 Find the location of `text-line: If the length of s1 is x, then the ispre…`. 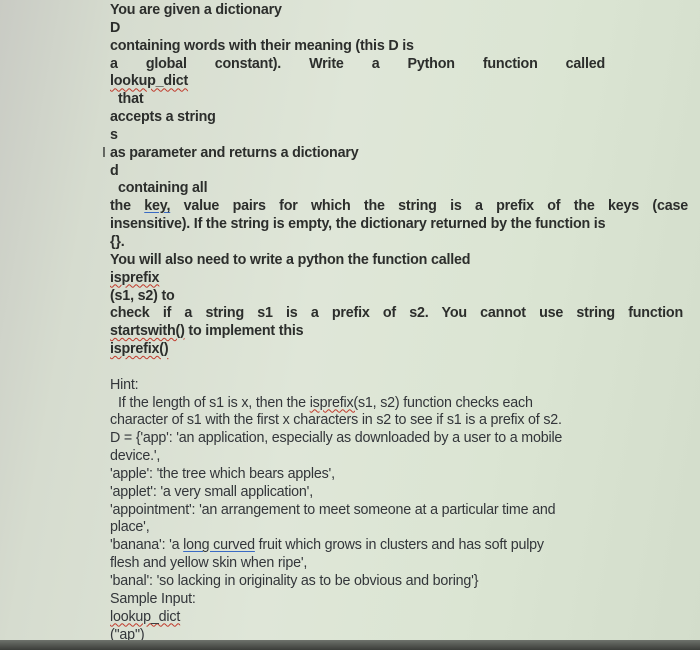

text-line: If the length of s1 is x, then the ispre… is located at coordinates (402, 404).